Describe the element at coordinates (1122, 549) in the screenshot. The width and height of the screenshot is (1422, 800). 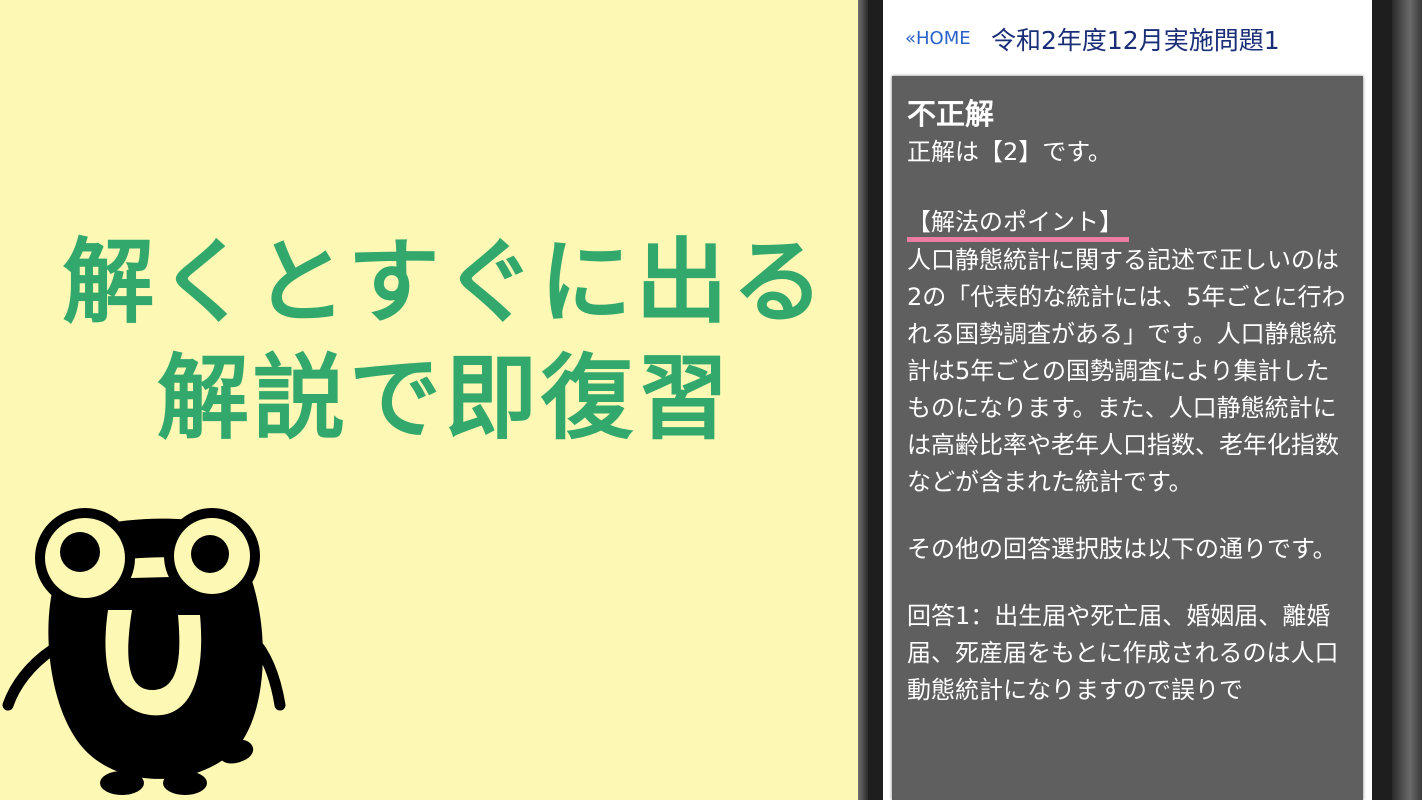
I see `other-options-intro: その他の回答選択肢は以下の通りです。` at that location.